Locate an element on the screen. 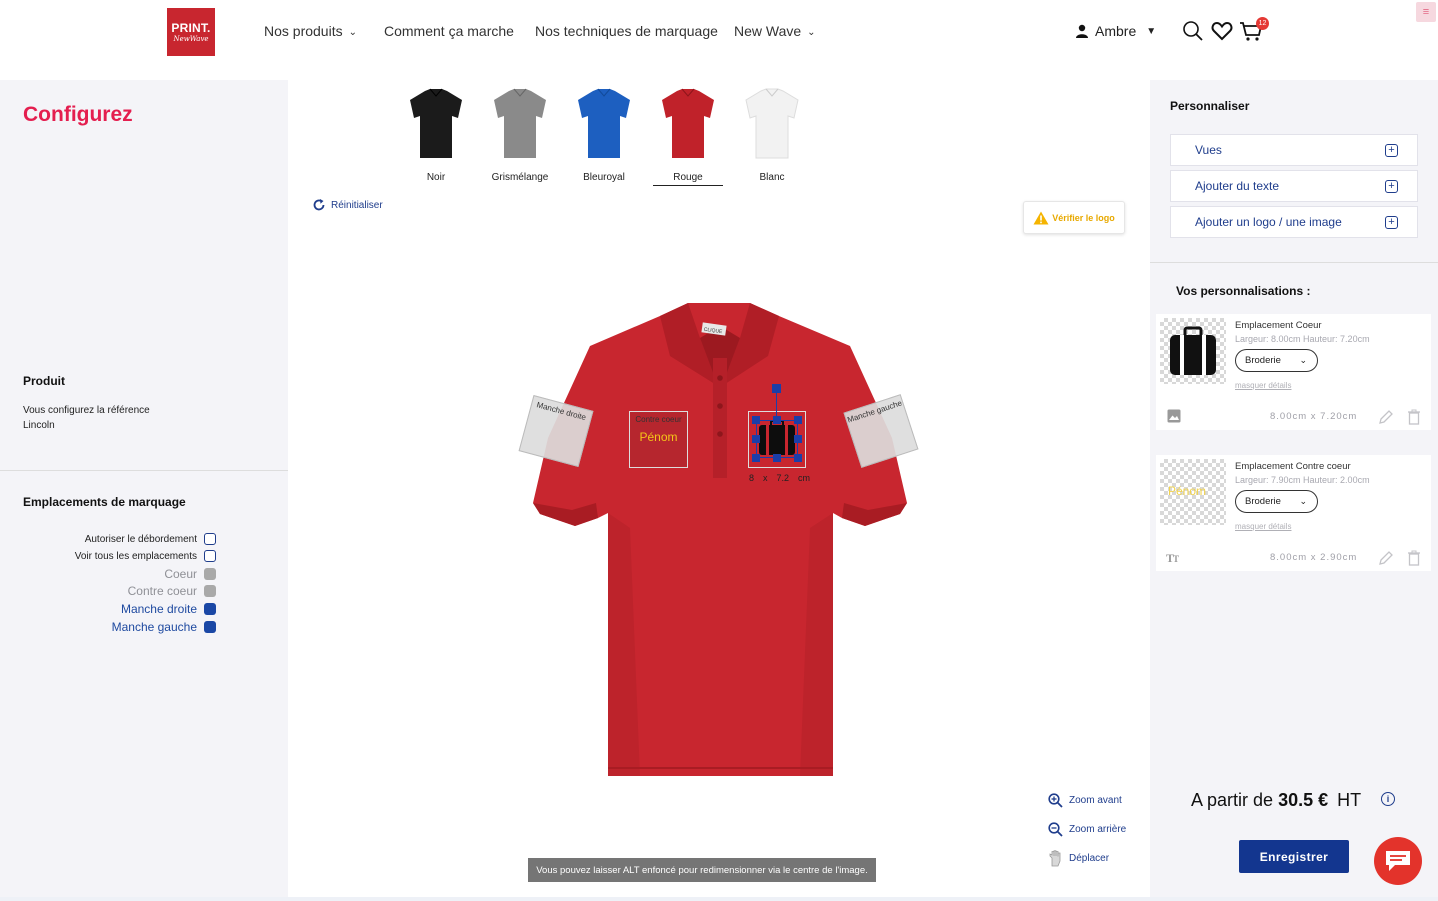 Image resolution: width=1438 pixels, height=901 pixels. location-manche-gauche: Manche gauche is located at coordinates (108, 627).